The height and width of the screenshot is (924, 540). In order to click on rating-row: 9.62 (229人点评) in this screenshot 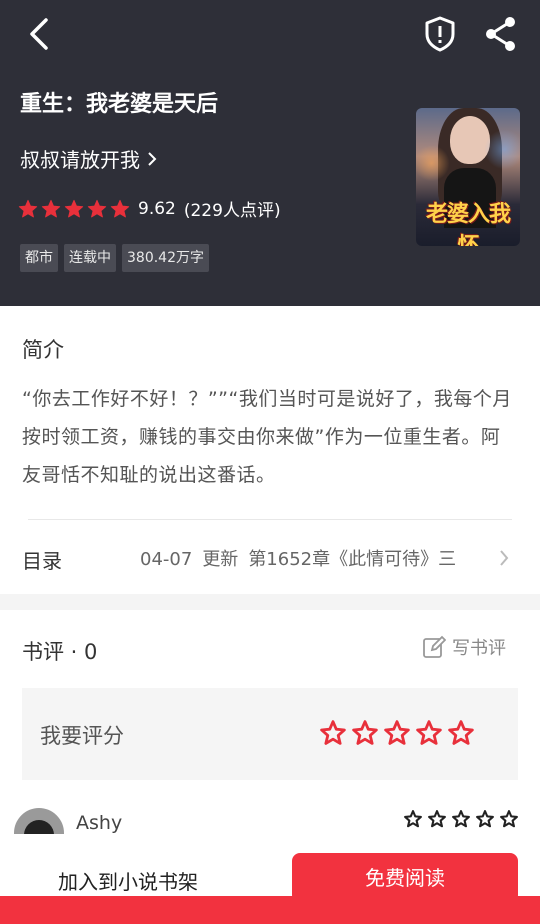, I will do `click(149, 208)`.